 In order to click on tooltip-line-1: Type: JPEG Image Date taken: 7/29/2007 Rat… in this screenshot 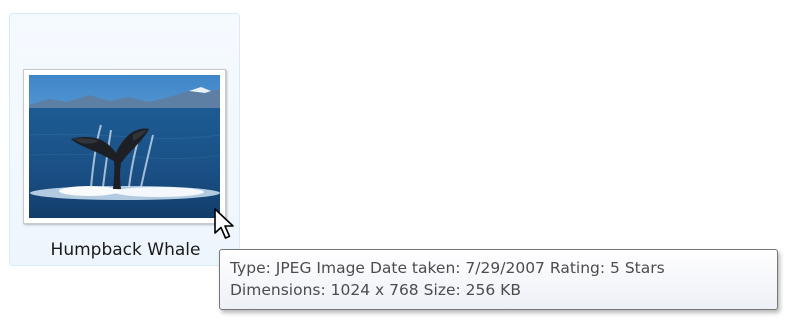, I will do `click(503, 268)`.